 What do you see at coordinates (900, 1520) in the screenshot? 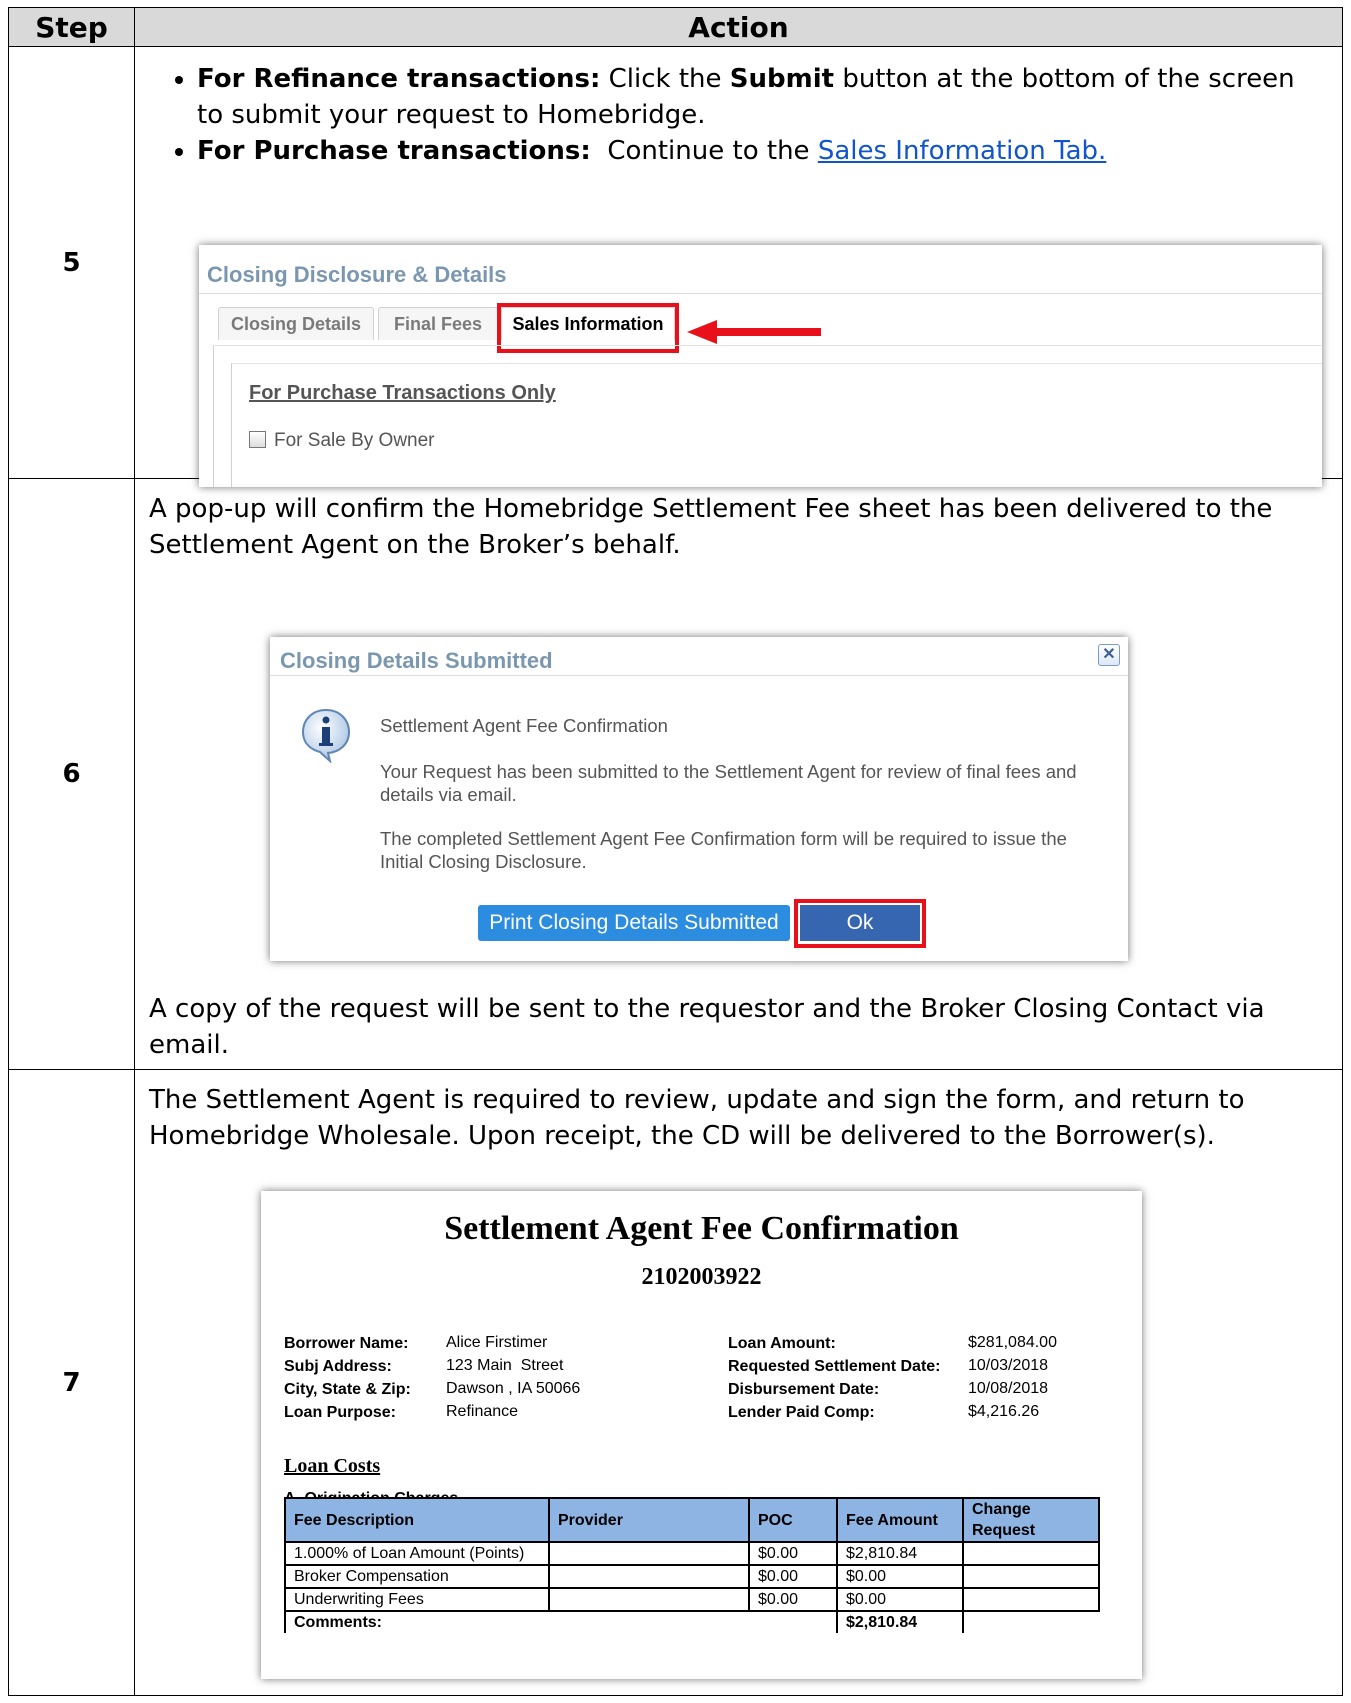
I see `column-header: Fee Amount` at bounding box center [900, 1520].